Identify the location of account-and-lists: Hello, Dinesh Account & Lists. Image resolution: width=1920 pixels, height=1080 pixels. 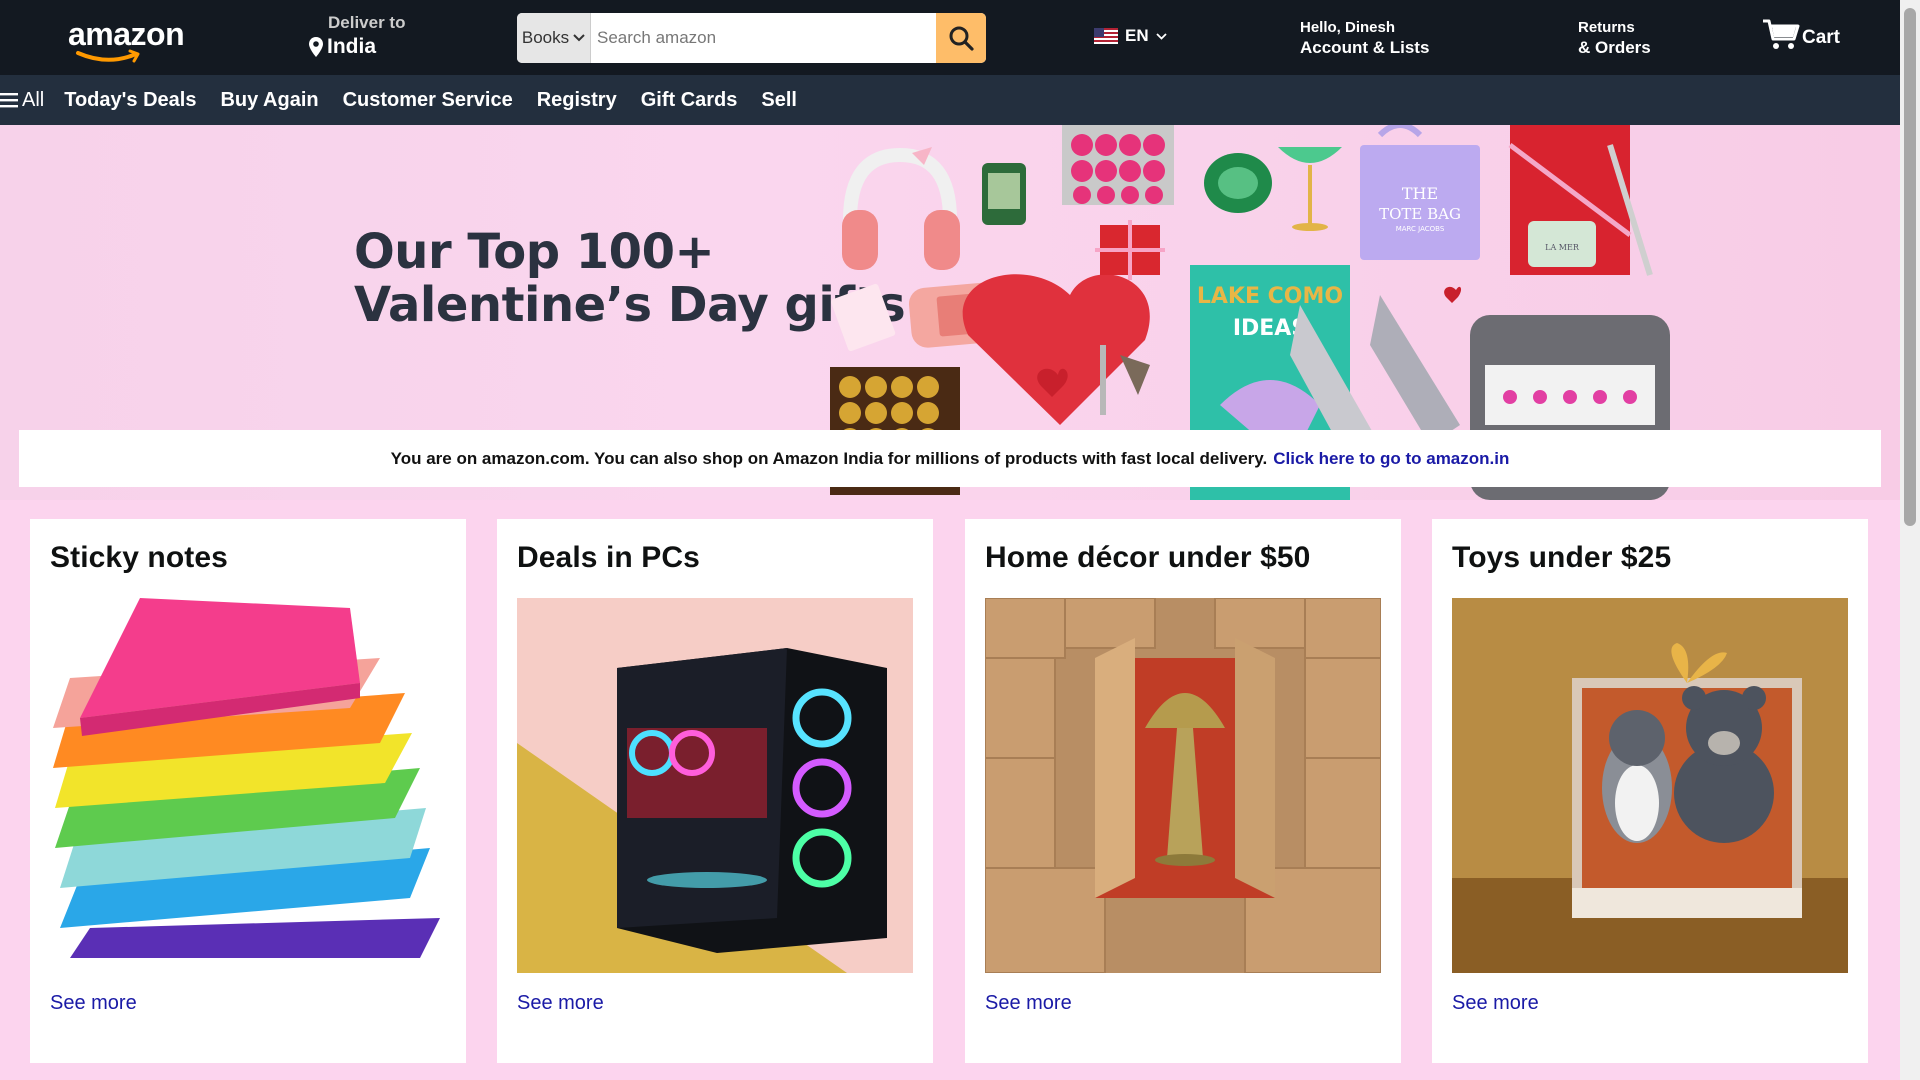
(1364, 38).